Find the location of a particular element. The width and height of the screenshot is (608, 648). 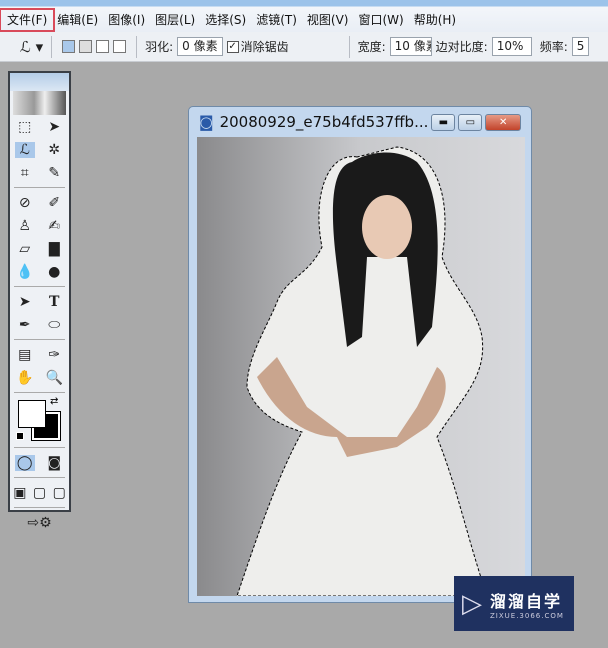

marquee-tool-icon: ⬚ is located at coordinates (25, 127).